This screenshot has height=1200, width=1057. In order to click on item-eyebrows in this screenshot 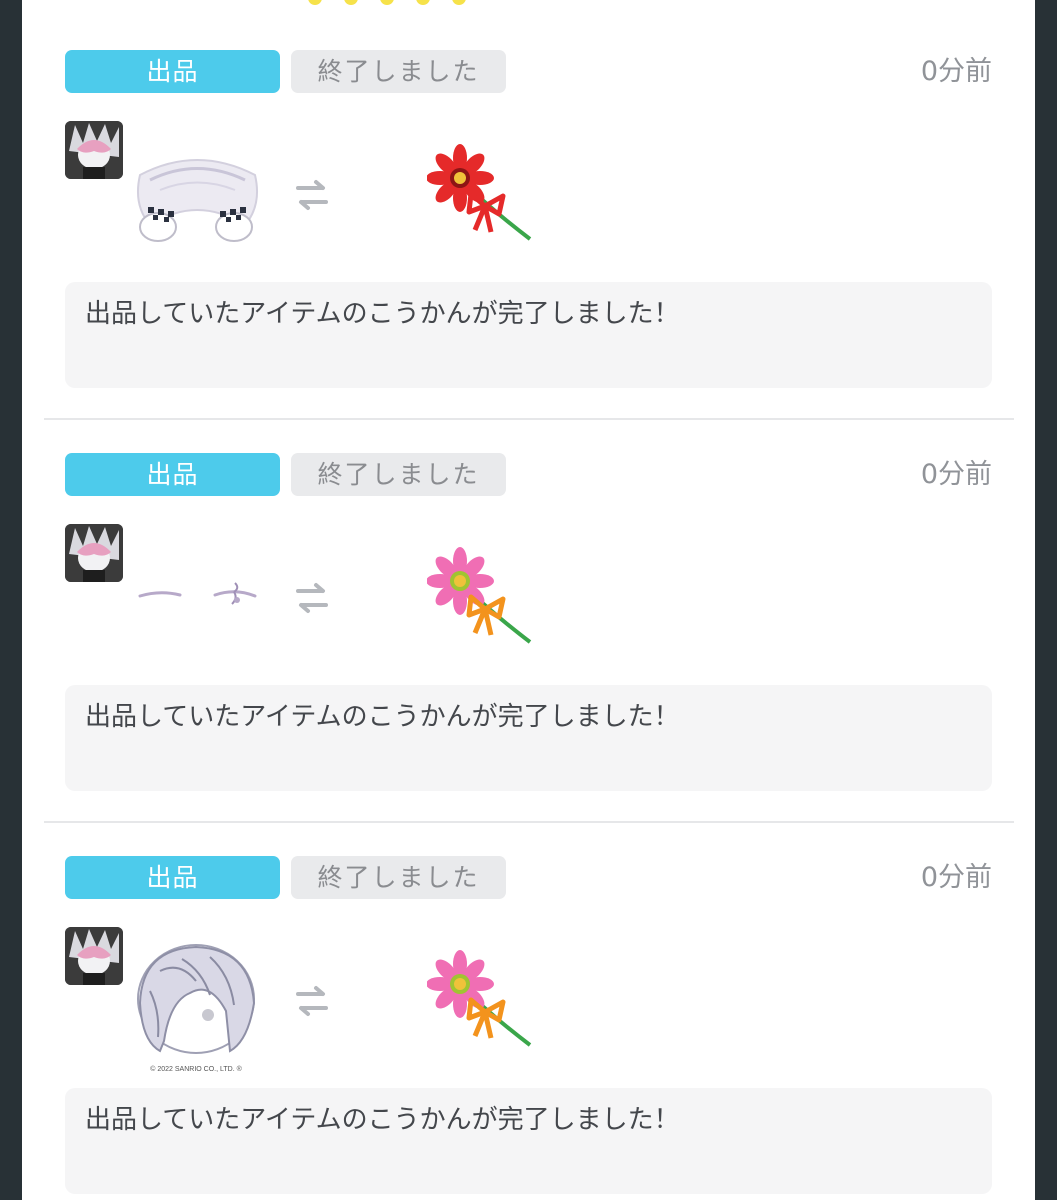, I will do `click(197, 605)`.